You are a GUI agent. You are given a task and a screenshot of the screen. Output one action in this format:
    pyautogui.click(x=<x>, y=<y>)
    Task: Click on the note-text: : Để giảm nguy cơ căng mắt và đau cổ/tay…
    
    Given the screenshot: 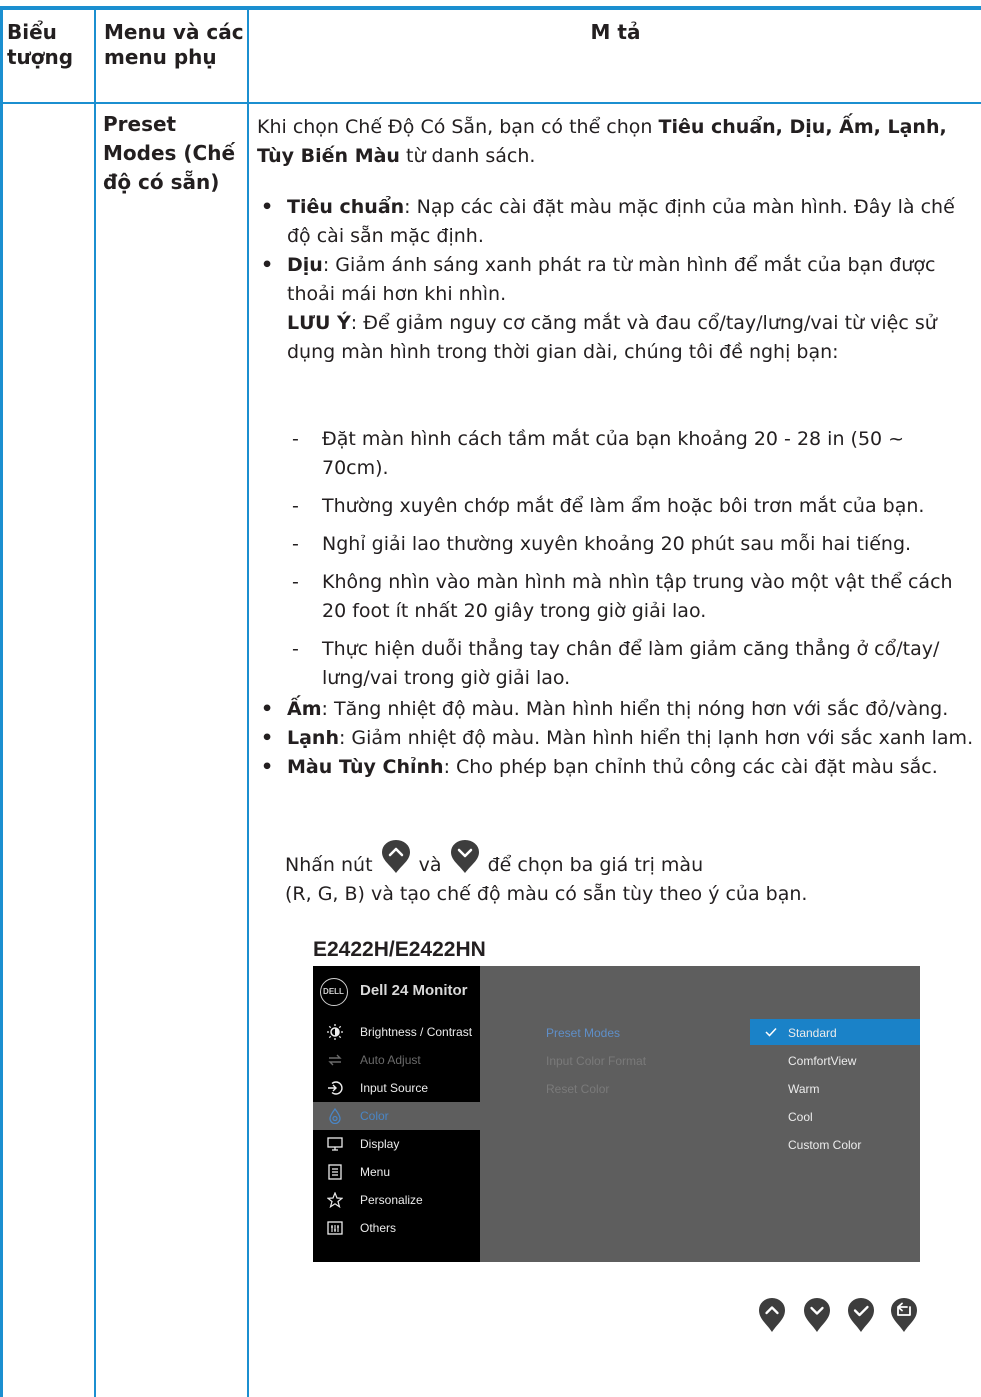 What is the action you would take?
    pyautogui.click(x=612, y=337)
    